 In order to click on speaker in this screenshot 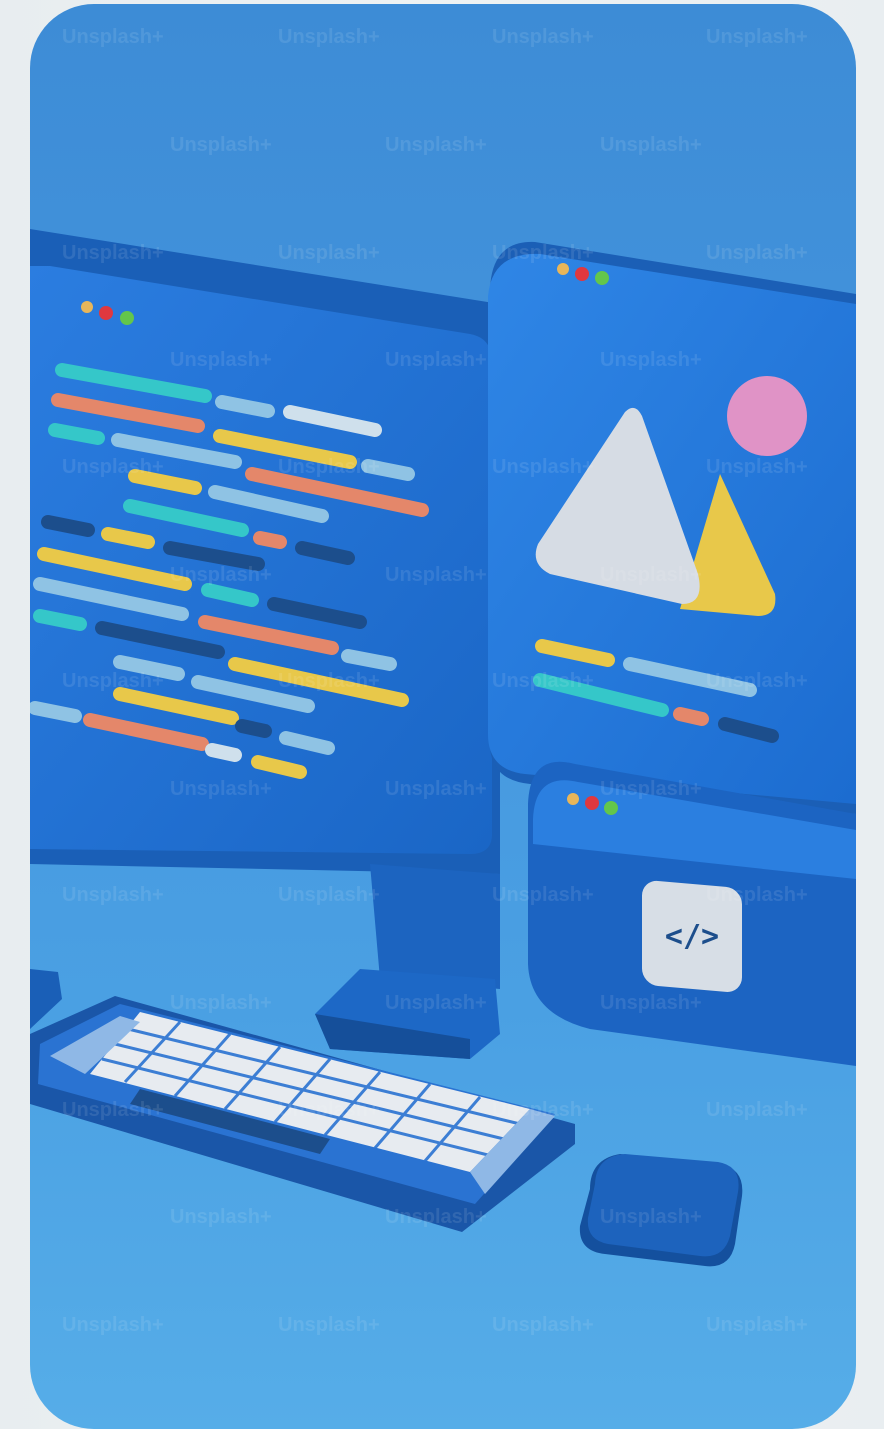, I will do `click(46, 999)`.